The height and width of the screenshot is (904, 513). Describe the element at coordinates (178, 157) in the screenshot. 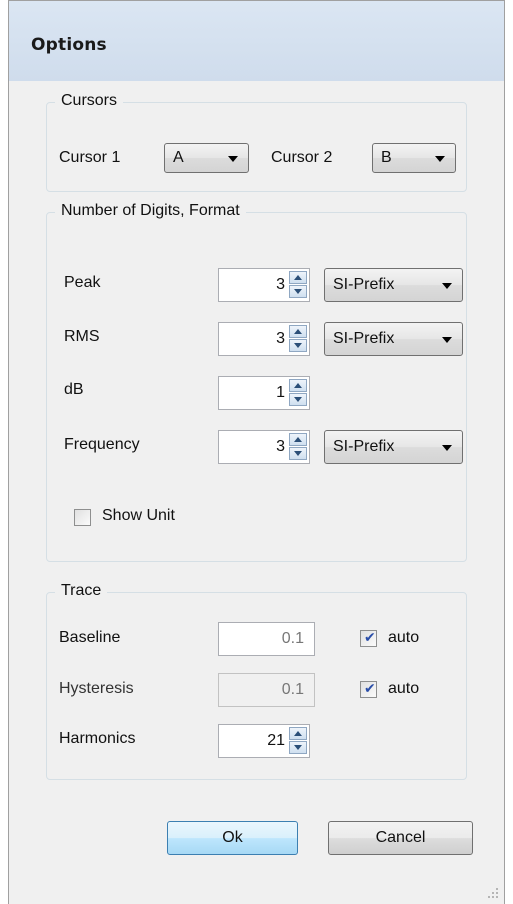

I see `cursor1-value: A` at that location.